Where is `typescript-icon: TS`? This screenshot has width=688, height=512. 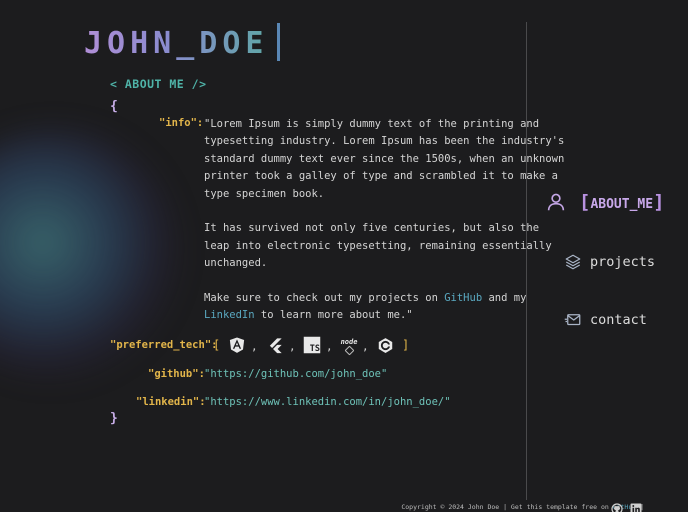 typescript-icon: TS is located at coordinates (312, 345).